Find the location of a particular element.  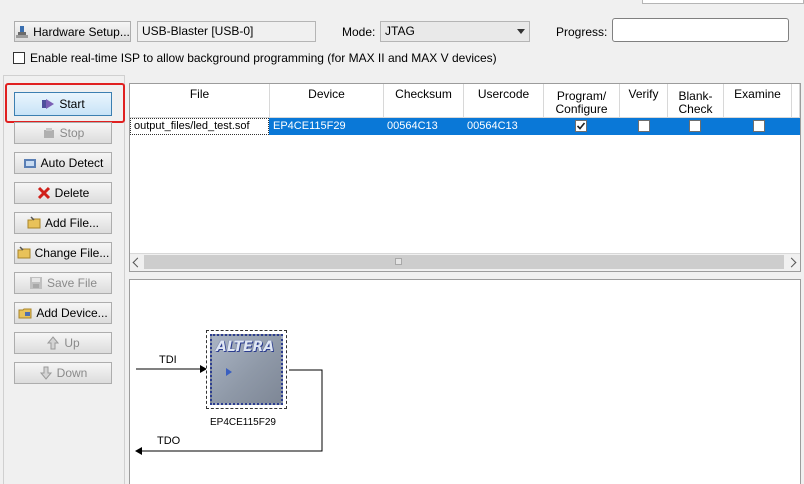

add-device-icon is located at coordinates (25, 313).